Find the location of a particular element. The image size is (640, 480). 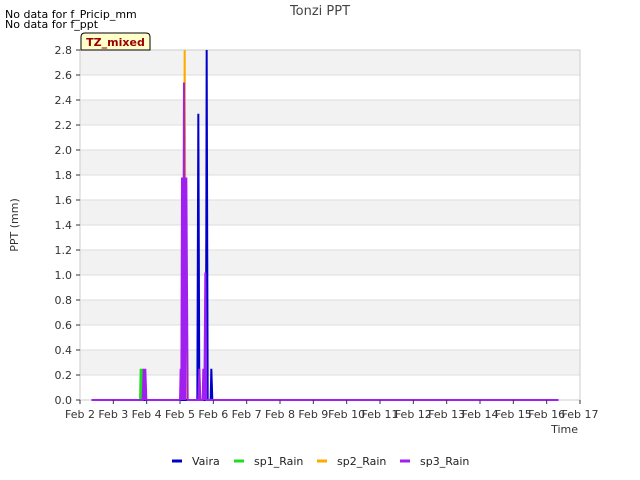

x-tick-label: Feb 14 is located at coordinates (480, 414).